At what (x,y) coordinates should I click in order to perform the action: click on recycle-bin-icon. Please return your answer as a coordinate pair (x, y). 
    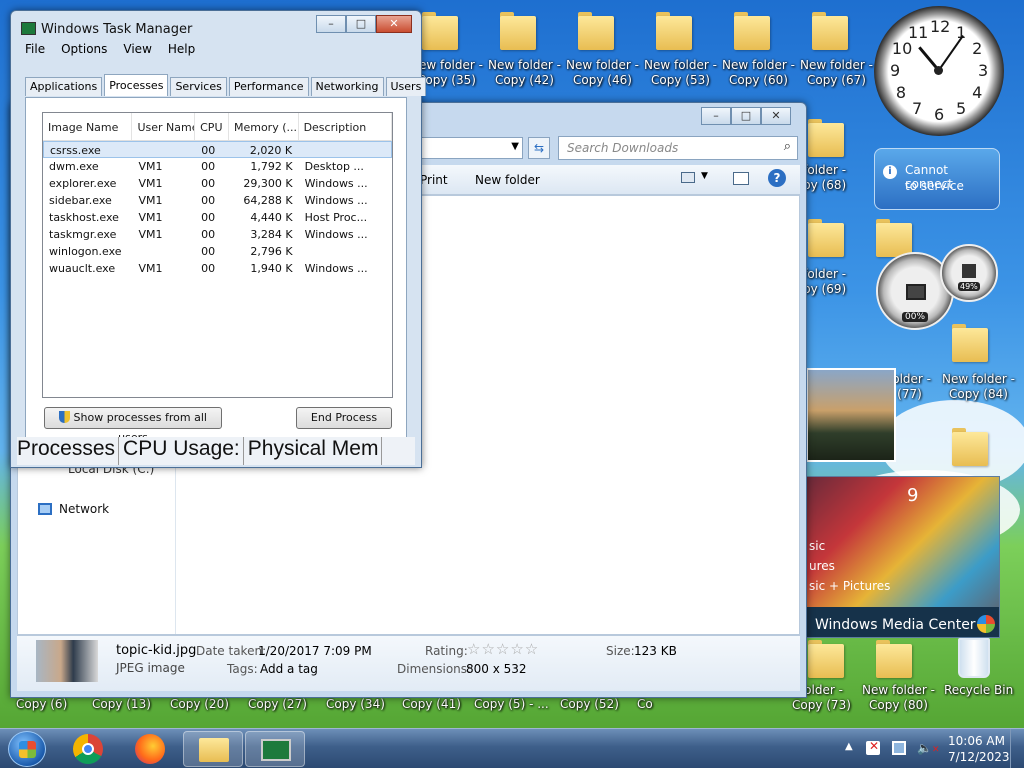
    Looking at the image, I should click on (974, 658).